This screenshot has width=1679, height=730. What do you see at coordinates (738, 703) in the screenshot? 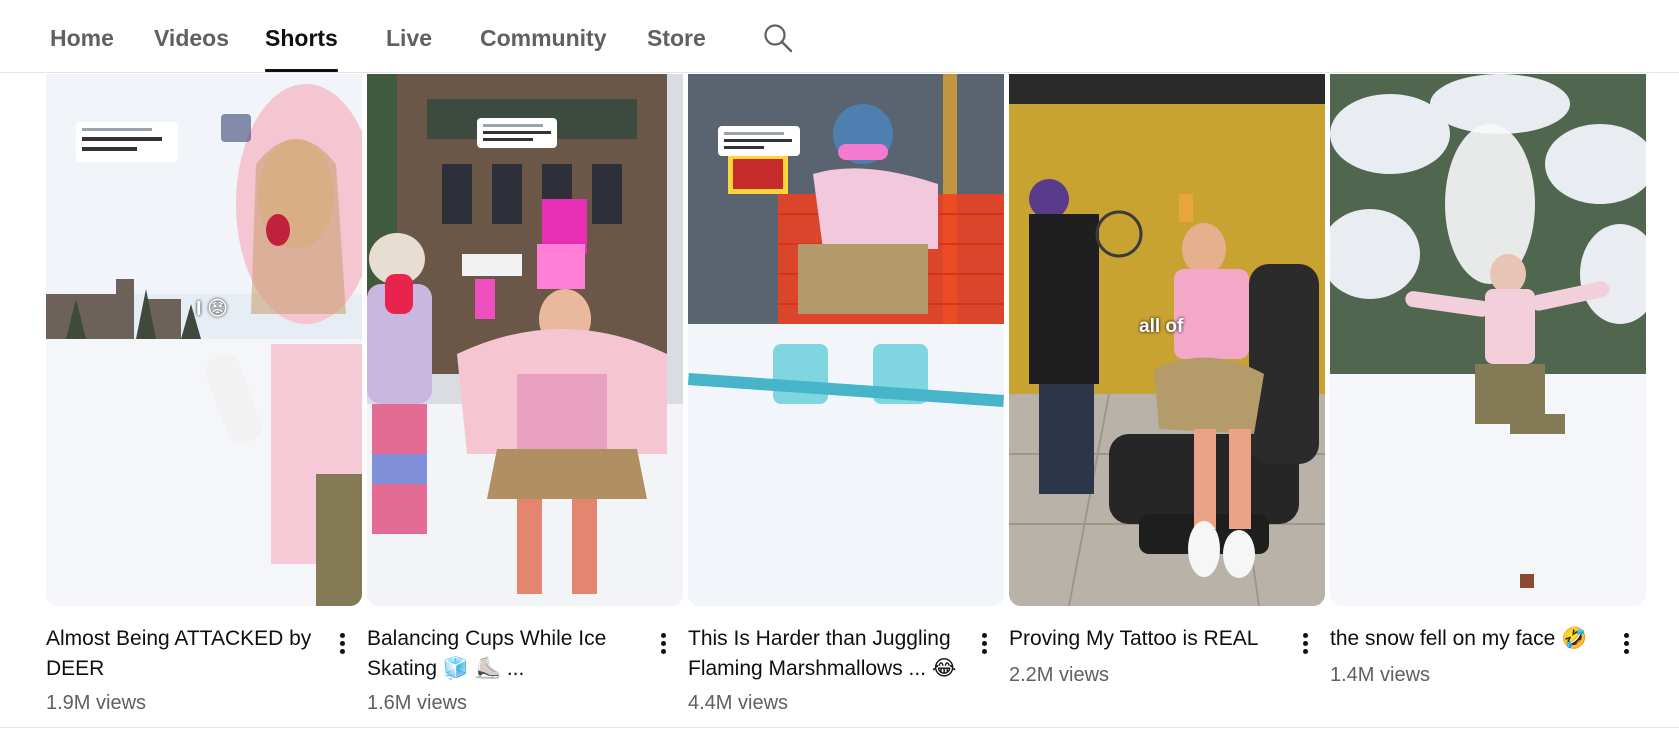
I see `short-views: 4.4M views` at bounding box center [738, 703].